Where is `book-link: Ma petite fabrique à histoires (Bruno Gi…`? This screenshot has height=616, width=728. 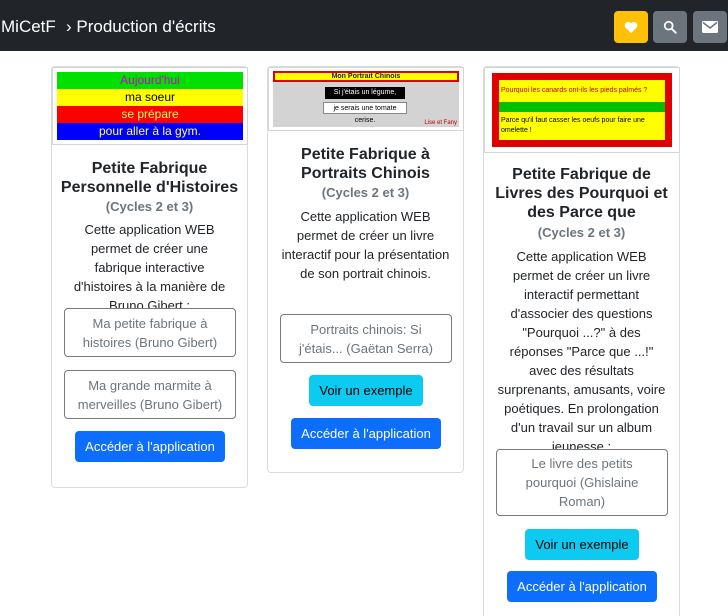
book-link: Ma petite fabrique à histoires (Bruno Gi… is located at coordinates (150, 332).